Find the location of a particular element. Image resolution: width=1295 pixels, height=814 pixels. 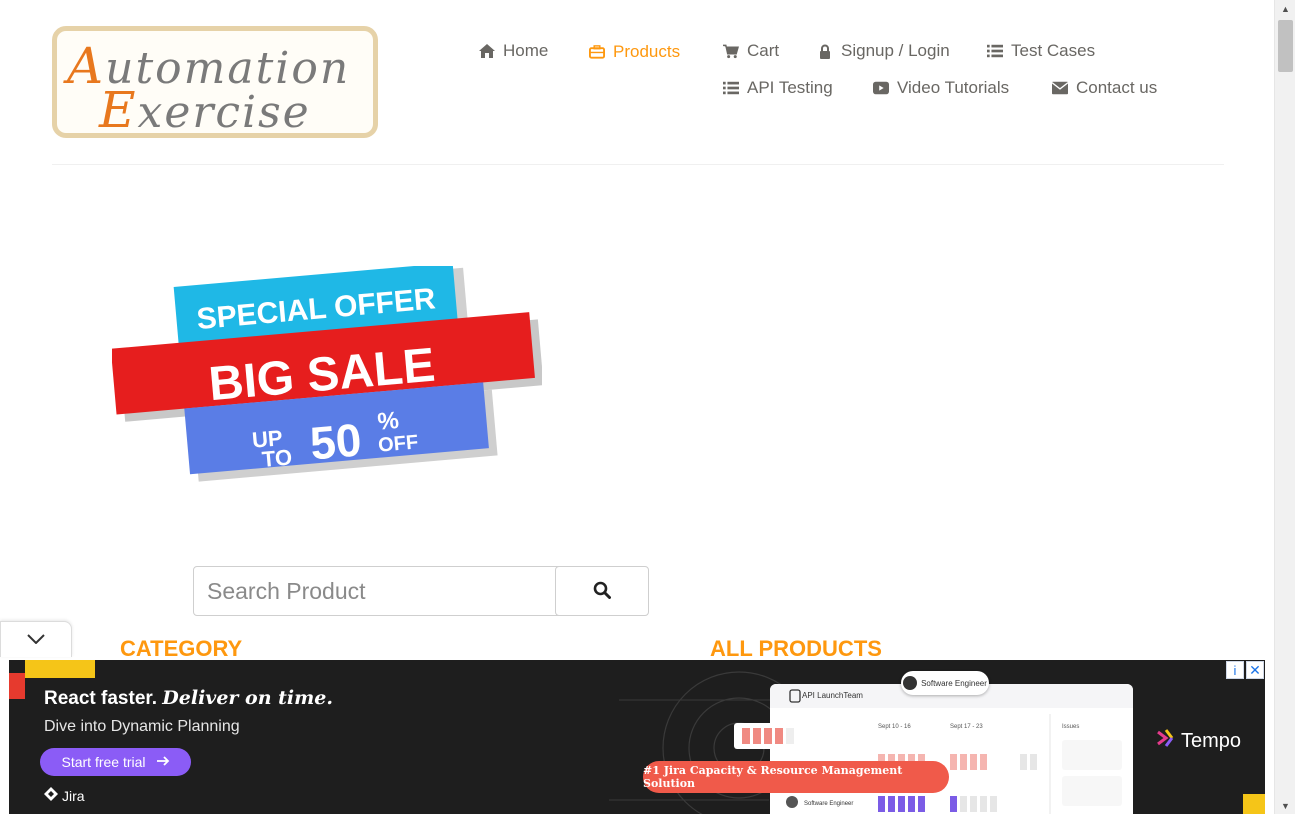

briefcase-icon is located at coordinates (597, 52).